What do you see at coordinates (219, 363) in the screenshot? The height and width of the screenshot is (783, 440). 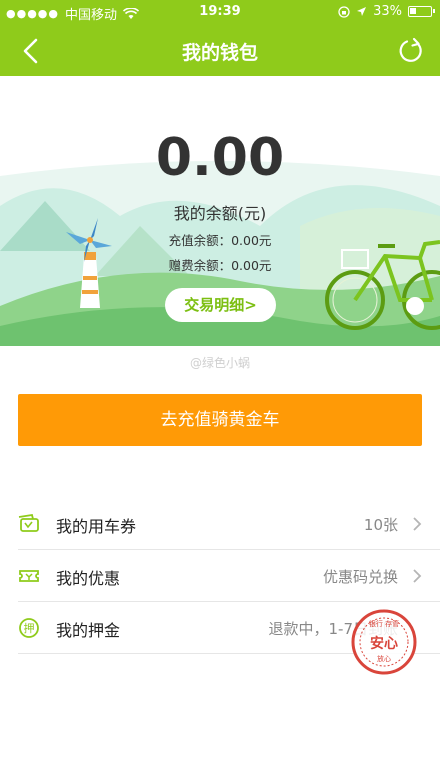 I see `watermark: @绿色小蜗` at bounding box center [219, 363].